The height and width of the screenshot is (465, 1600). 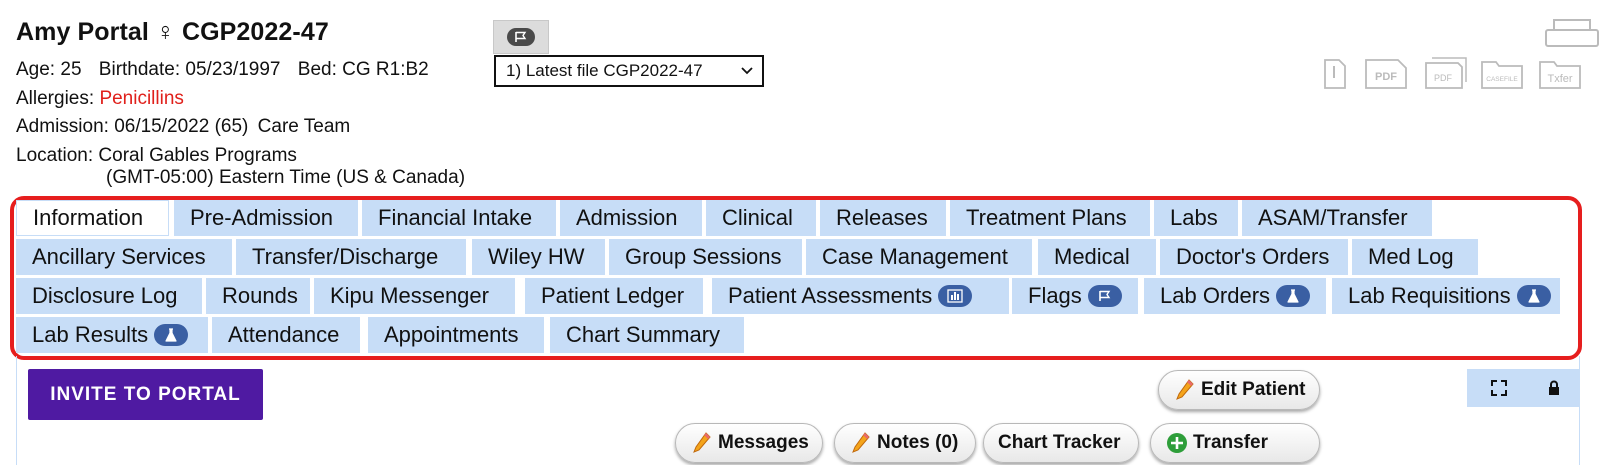 I want to click on tab-ancillary-services: Ancillary Services, so click(x=124, y=257).